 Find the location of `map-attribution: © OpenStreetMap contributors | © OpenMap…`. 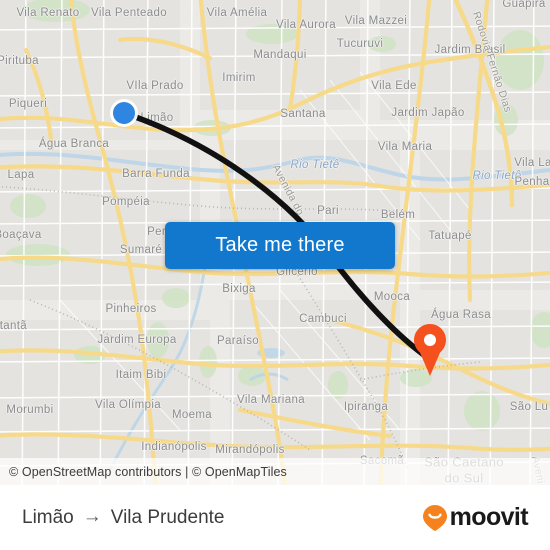

map-attribution: © OpenStreetMap contributors | © OpenMap… is located at coordinates (275, 471).